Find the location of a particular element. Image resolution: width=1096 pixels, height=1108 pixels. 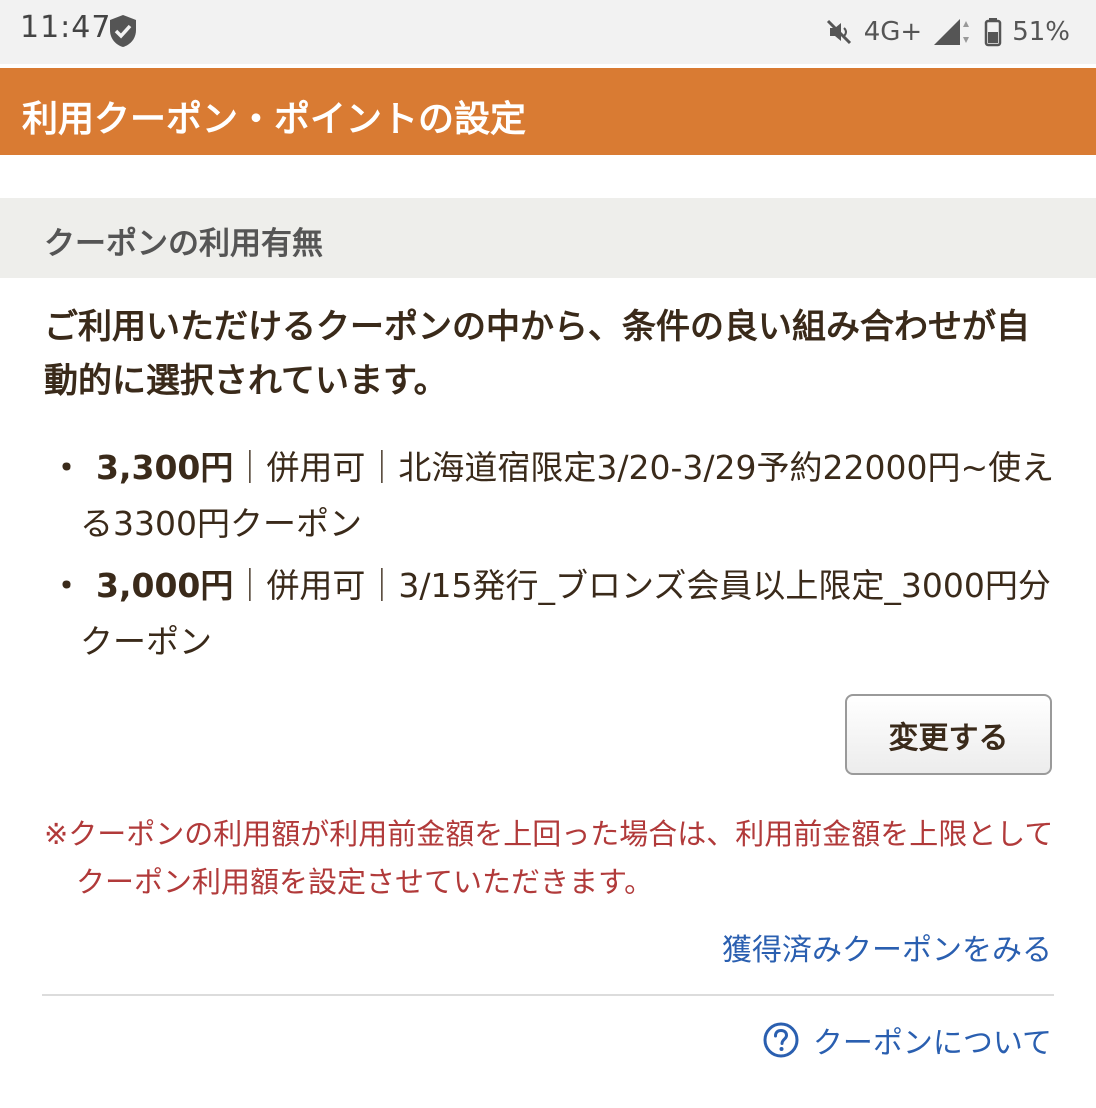

signal-icon is located at coordinates (952, 32).